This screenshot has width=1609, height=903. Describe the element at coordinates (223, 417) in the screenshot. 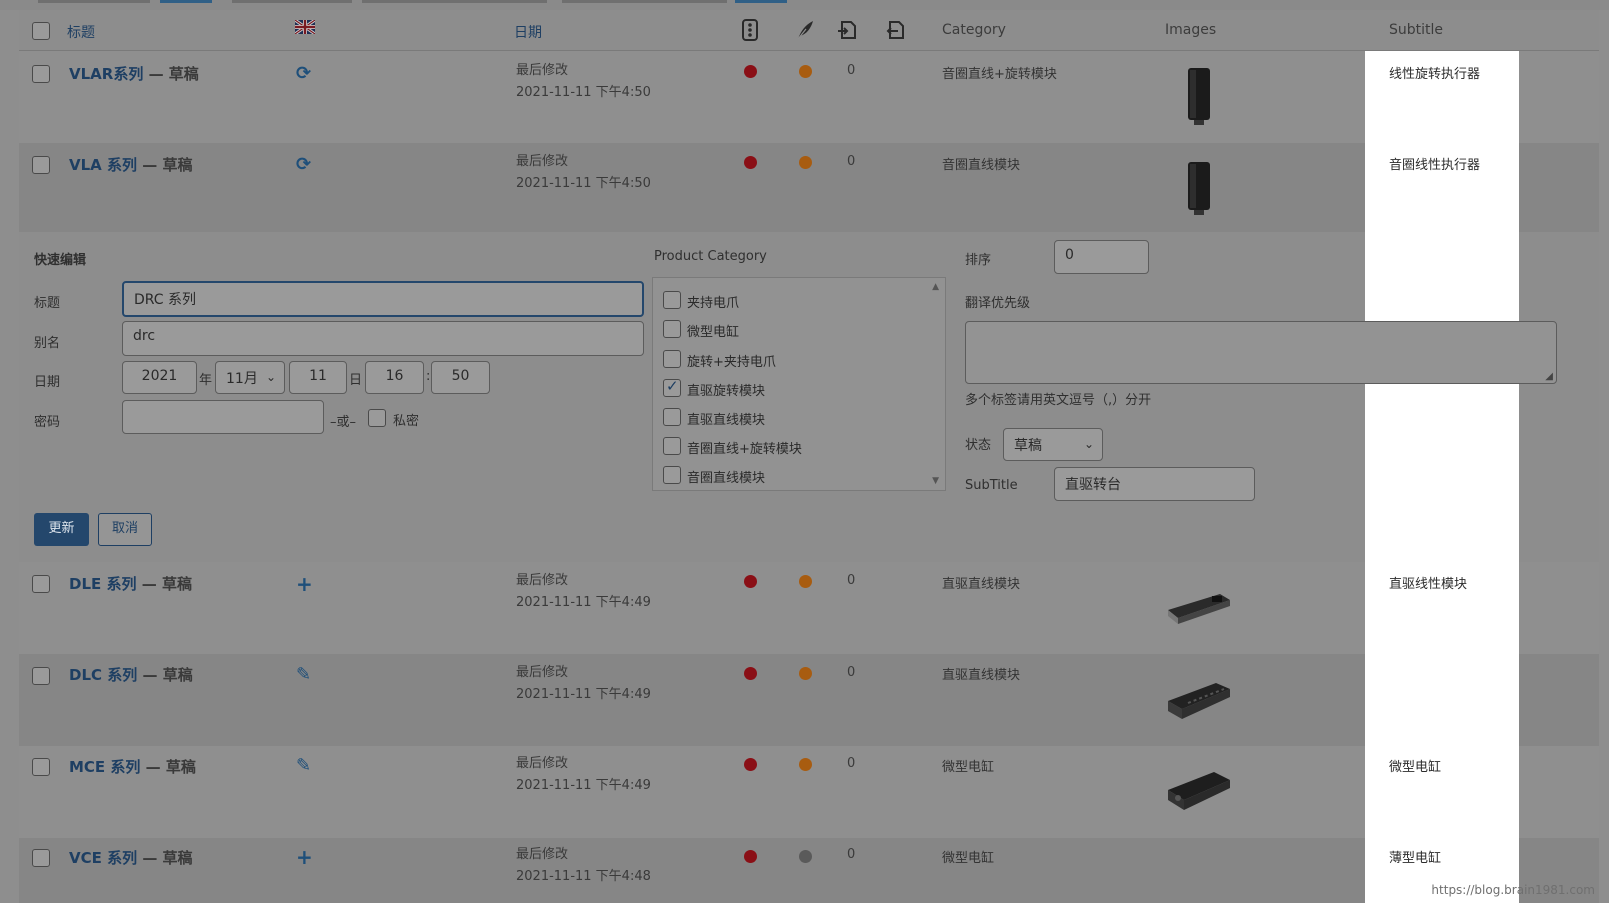

I see `password-input` at that location.